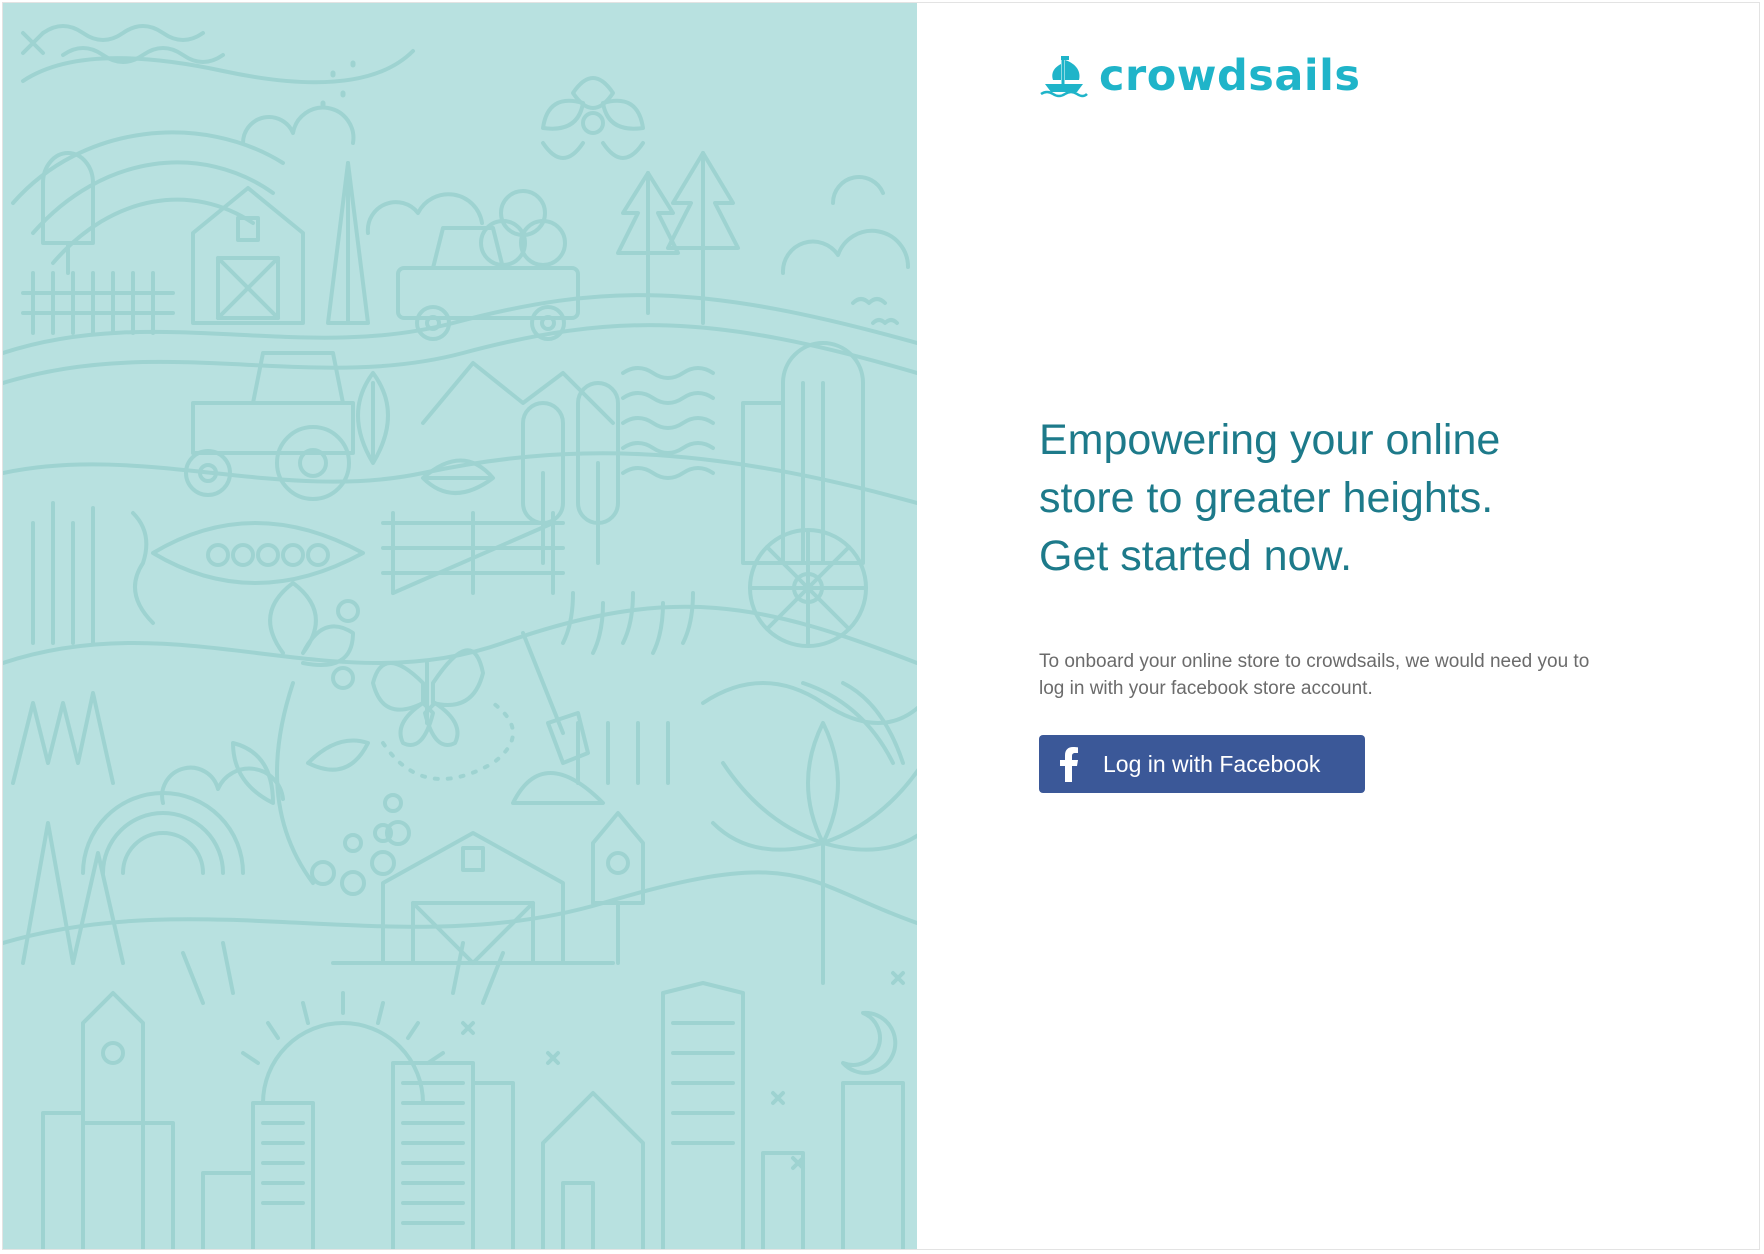 The width and height of the screenshot is (1764, 1254). What do you see at coordinates (1212, 763) in the screenshot?
I see `facebook-login-label: Log in with Facebook` at bounding box center [1212, 763].